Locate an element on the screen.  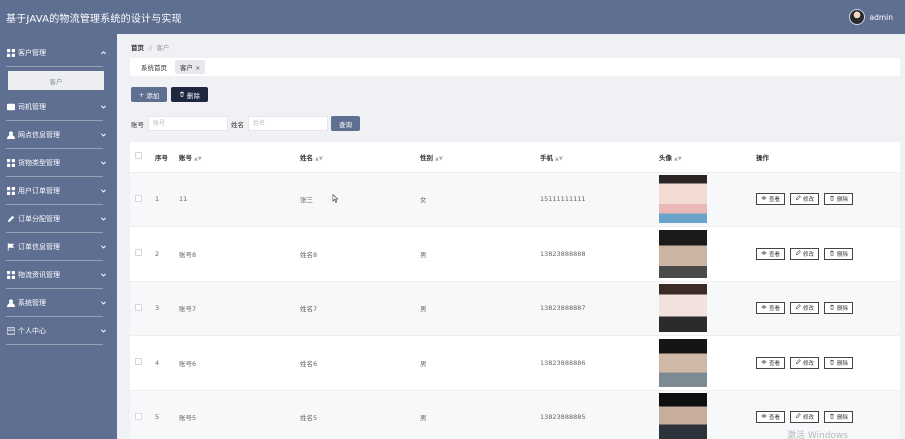
delete-button: 删除 is located at coordinates (189, 94).